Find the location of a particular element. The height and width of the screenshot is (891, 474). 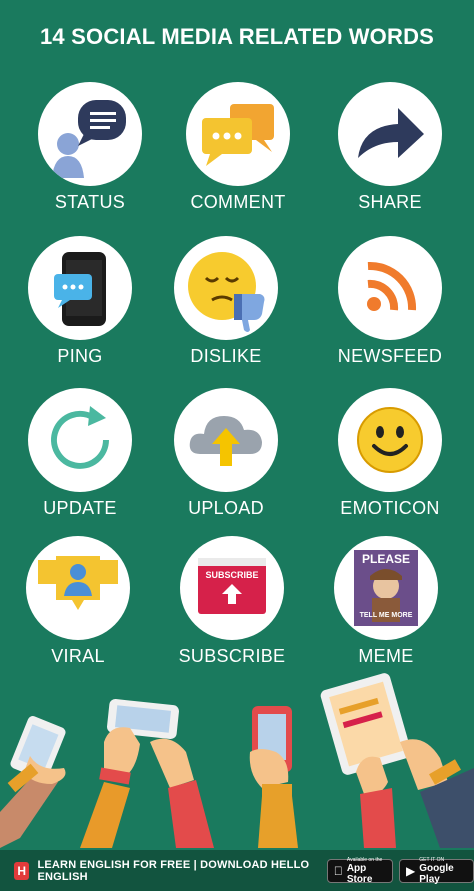

item-subscribe: SUBSCRIBE SUBSCRIBE is located at coordinates (232, 601).